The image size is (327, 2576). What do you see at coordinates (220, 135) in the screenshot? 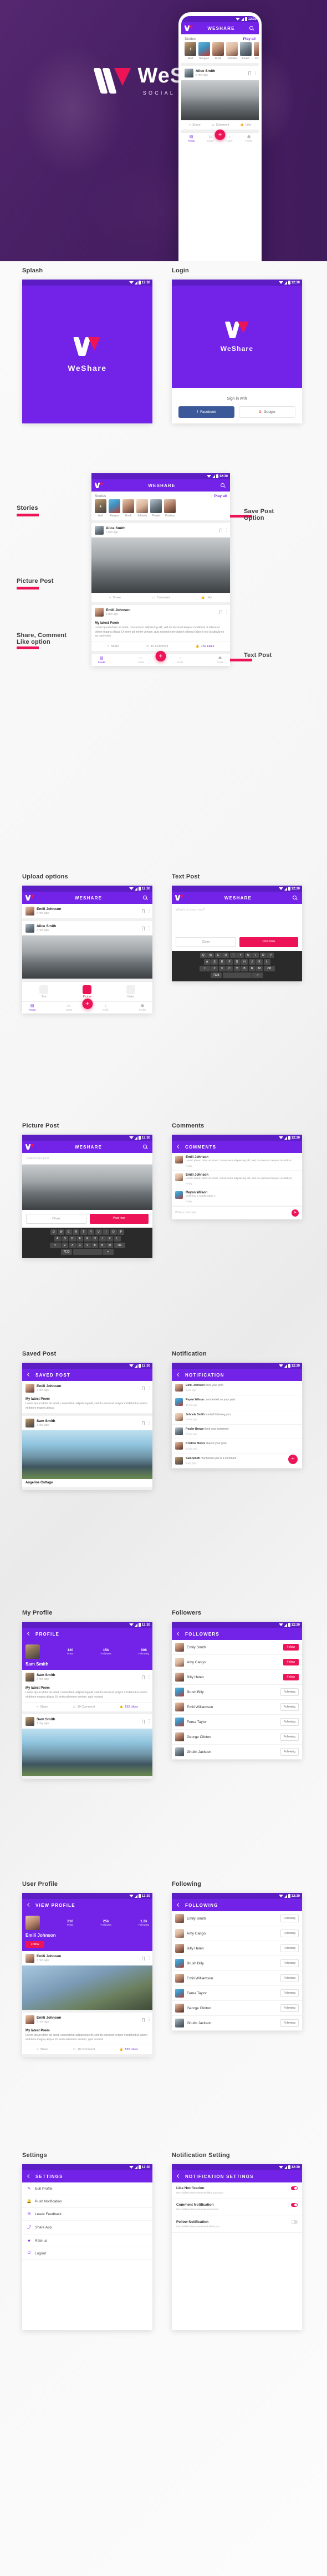
I see `create-post-fab: +` at bounding box center [220, 135].